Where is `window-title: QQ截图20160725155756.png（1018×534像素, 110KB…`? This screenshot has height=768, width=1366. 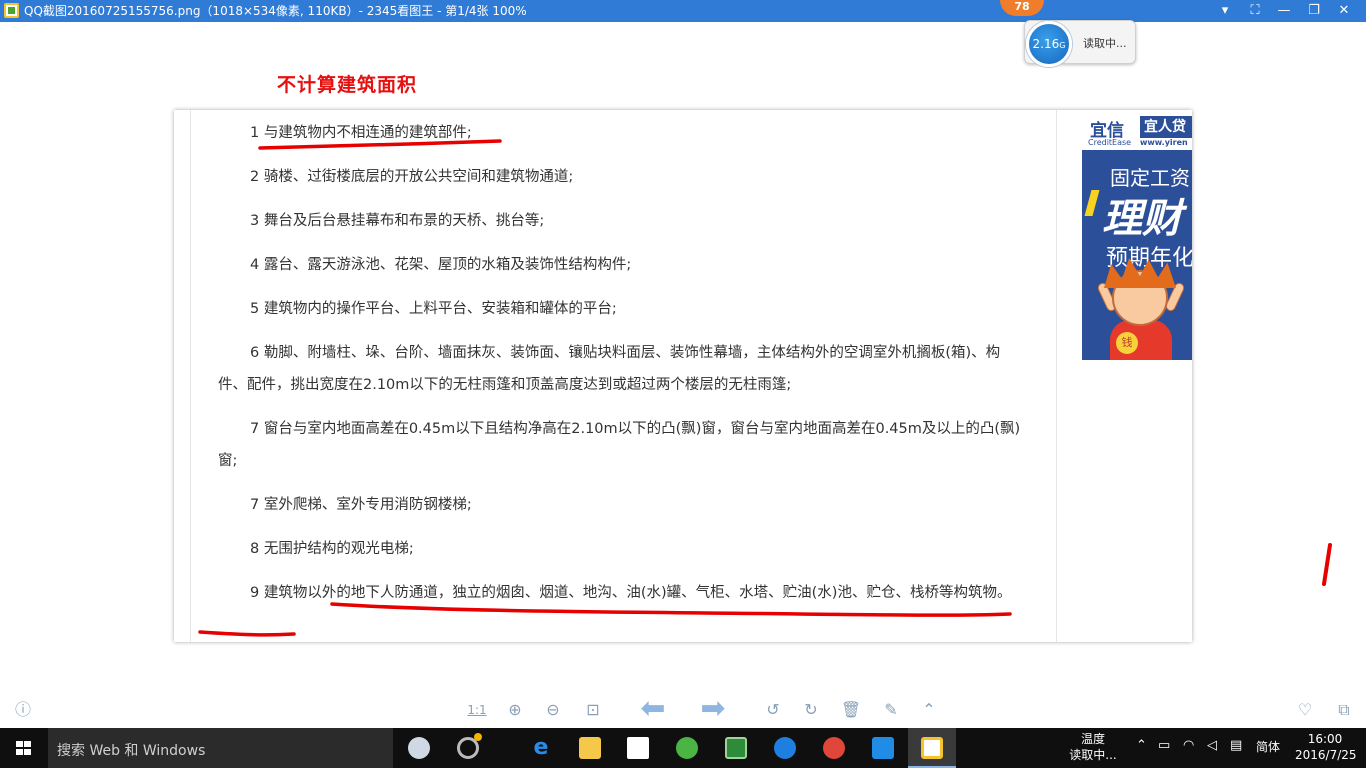 window-title: QQ截图20160725155756.png（1018×534像素, 110KB… is located at coordinates (275, 11).